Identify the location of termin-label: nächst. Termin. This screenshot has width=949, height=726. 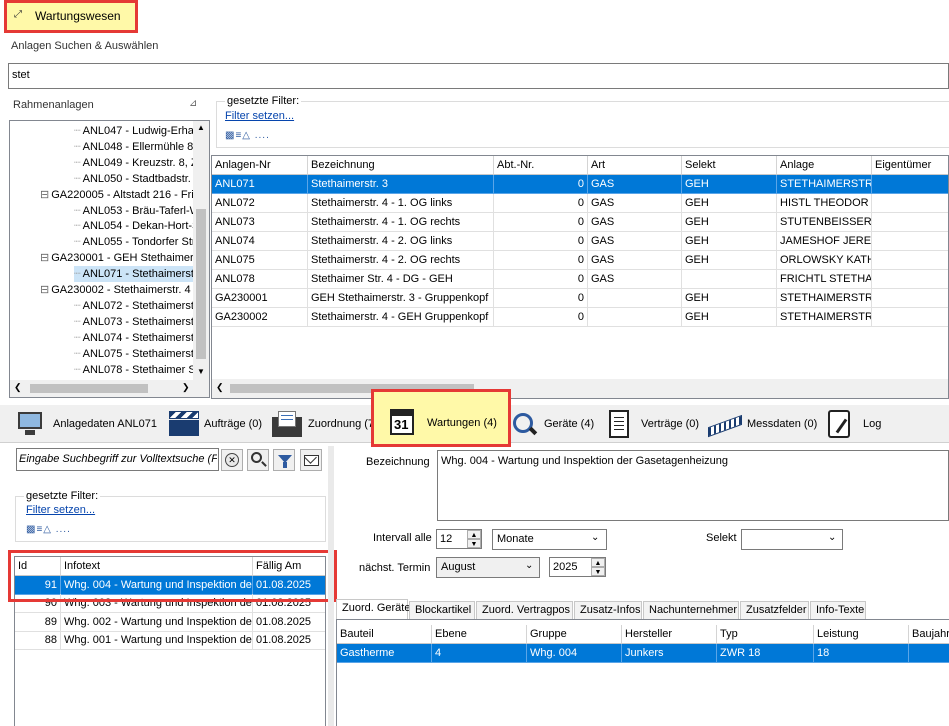
(395, 568).